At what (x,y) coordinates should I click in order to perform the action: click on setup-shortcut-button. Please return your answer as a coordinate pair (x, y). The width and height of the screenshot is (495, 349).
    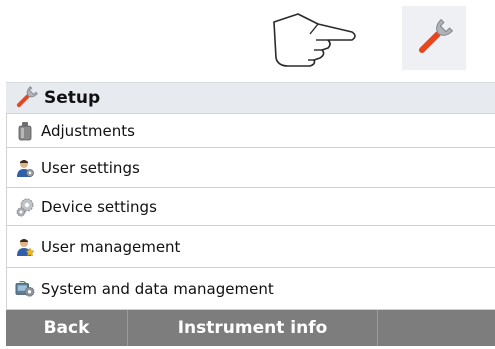
    Looking at the image, I should click on (434, 38).